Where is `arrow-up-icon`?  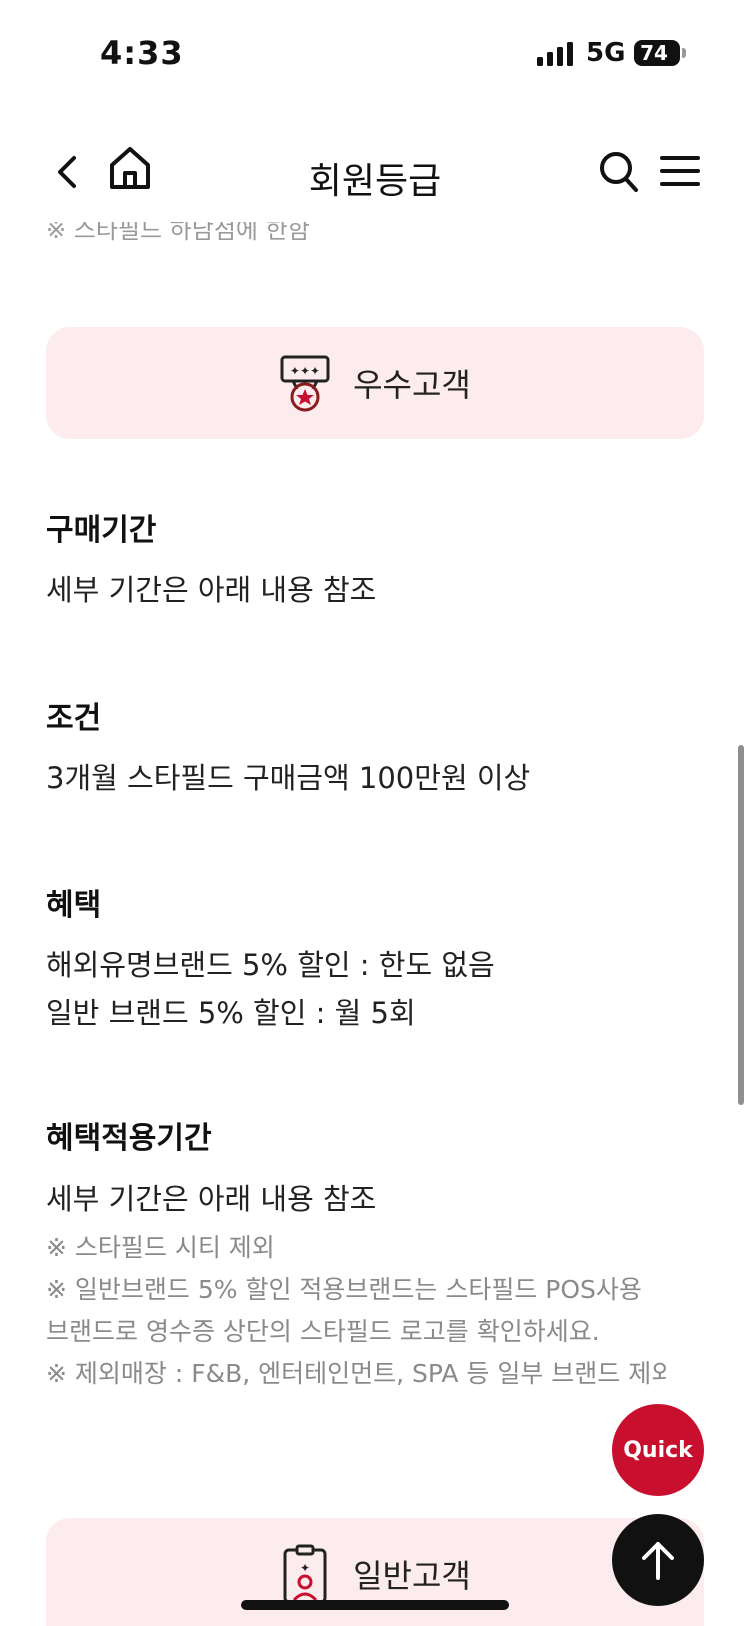 arrow-up-icon is located at coordinates (658, 1561).